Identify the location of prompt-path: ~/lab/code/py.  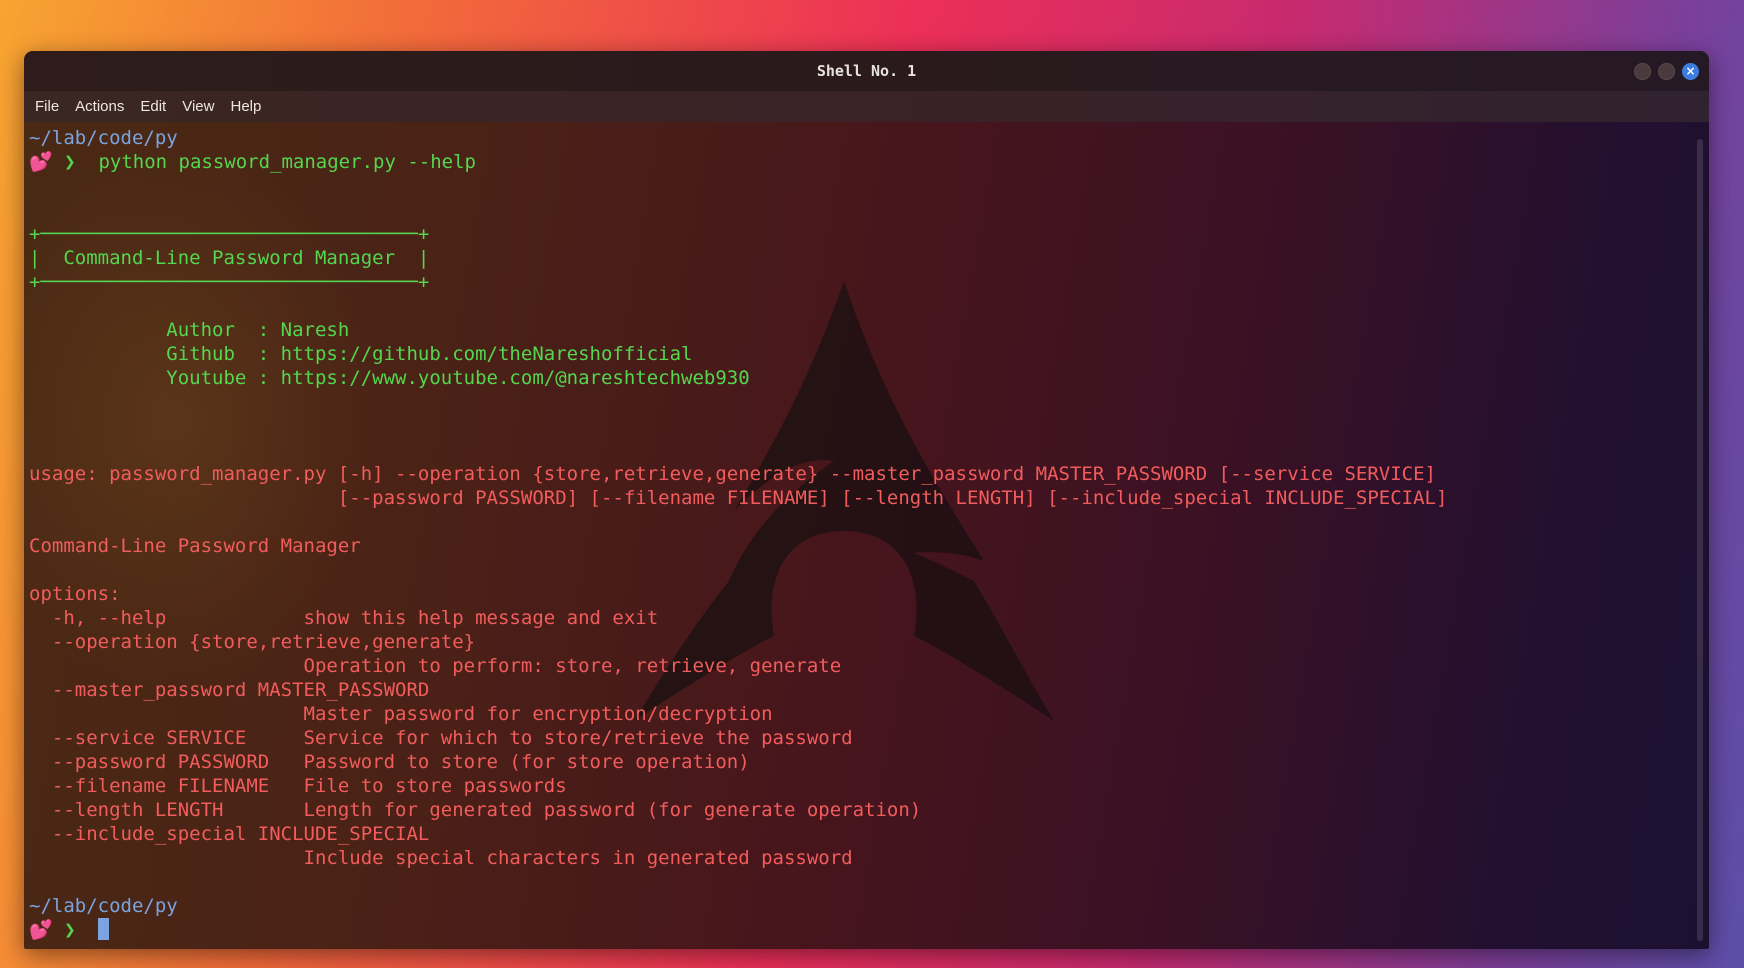
(103, 138).